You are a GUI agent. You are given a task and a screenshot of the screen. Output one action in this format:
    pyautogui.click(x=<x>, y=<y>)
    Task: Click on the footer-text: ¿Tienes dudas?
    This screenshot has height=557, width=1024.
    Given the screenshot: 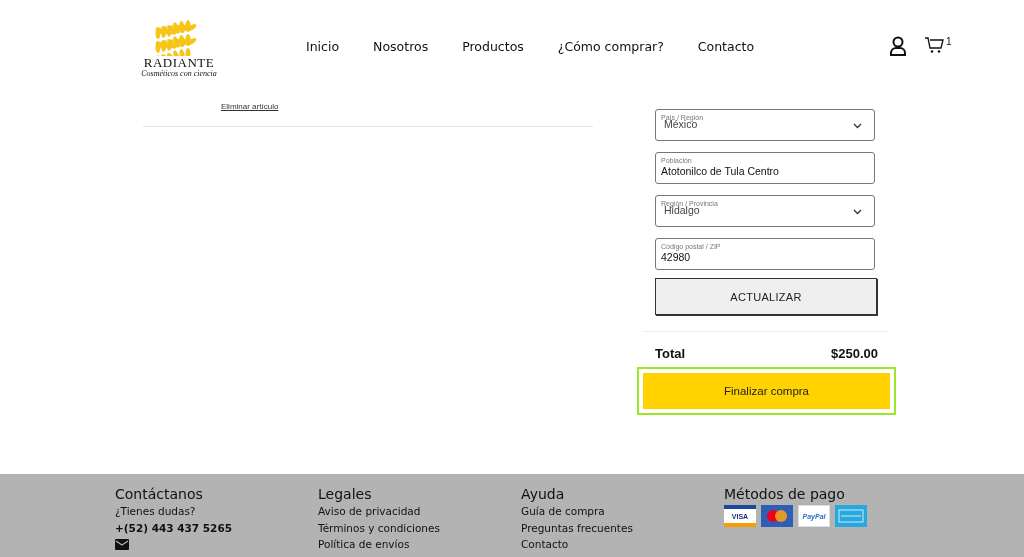 What is the action you would take?
    pyautogui.click(x=156, y=511)
    